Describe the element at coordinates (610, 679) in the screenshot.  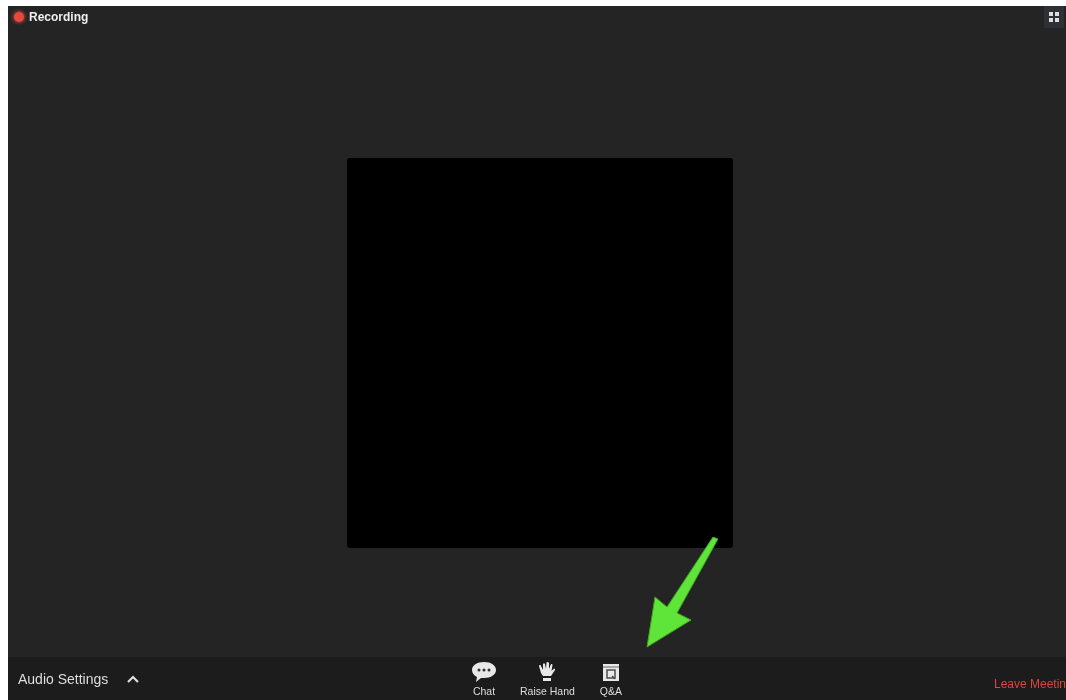
I see `toolbar-button: Q&A` at that location.